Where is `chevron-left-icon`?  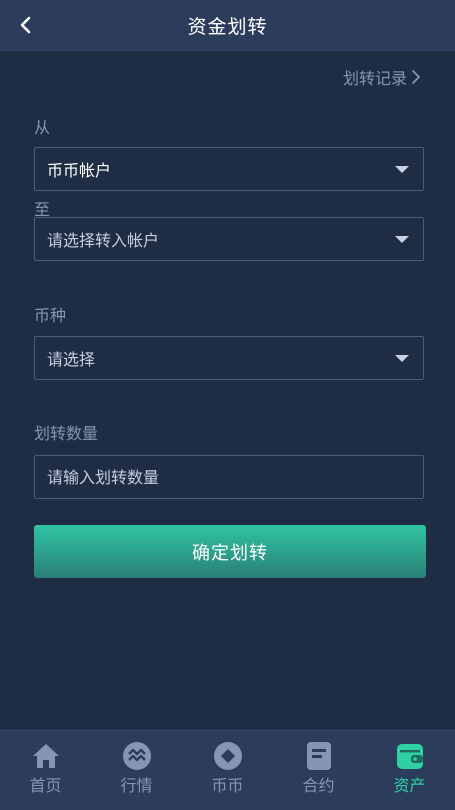
chevron-left-icon is located at coordinates (25, 25).